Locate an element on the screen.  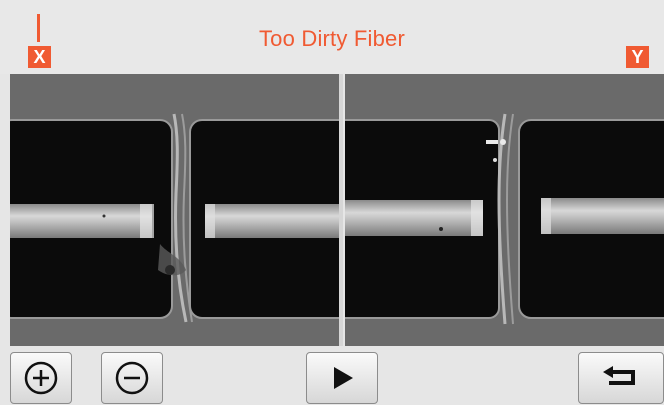
y-axis-badge: Y is located at coordinates (637, 57).